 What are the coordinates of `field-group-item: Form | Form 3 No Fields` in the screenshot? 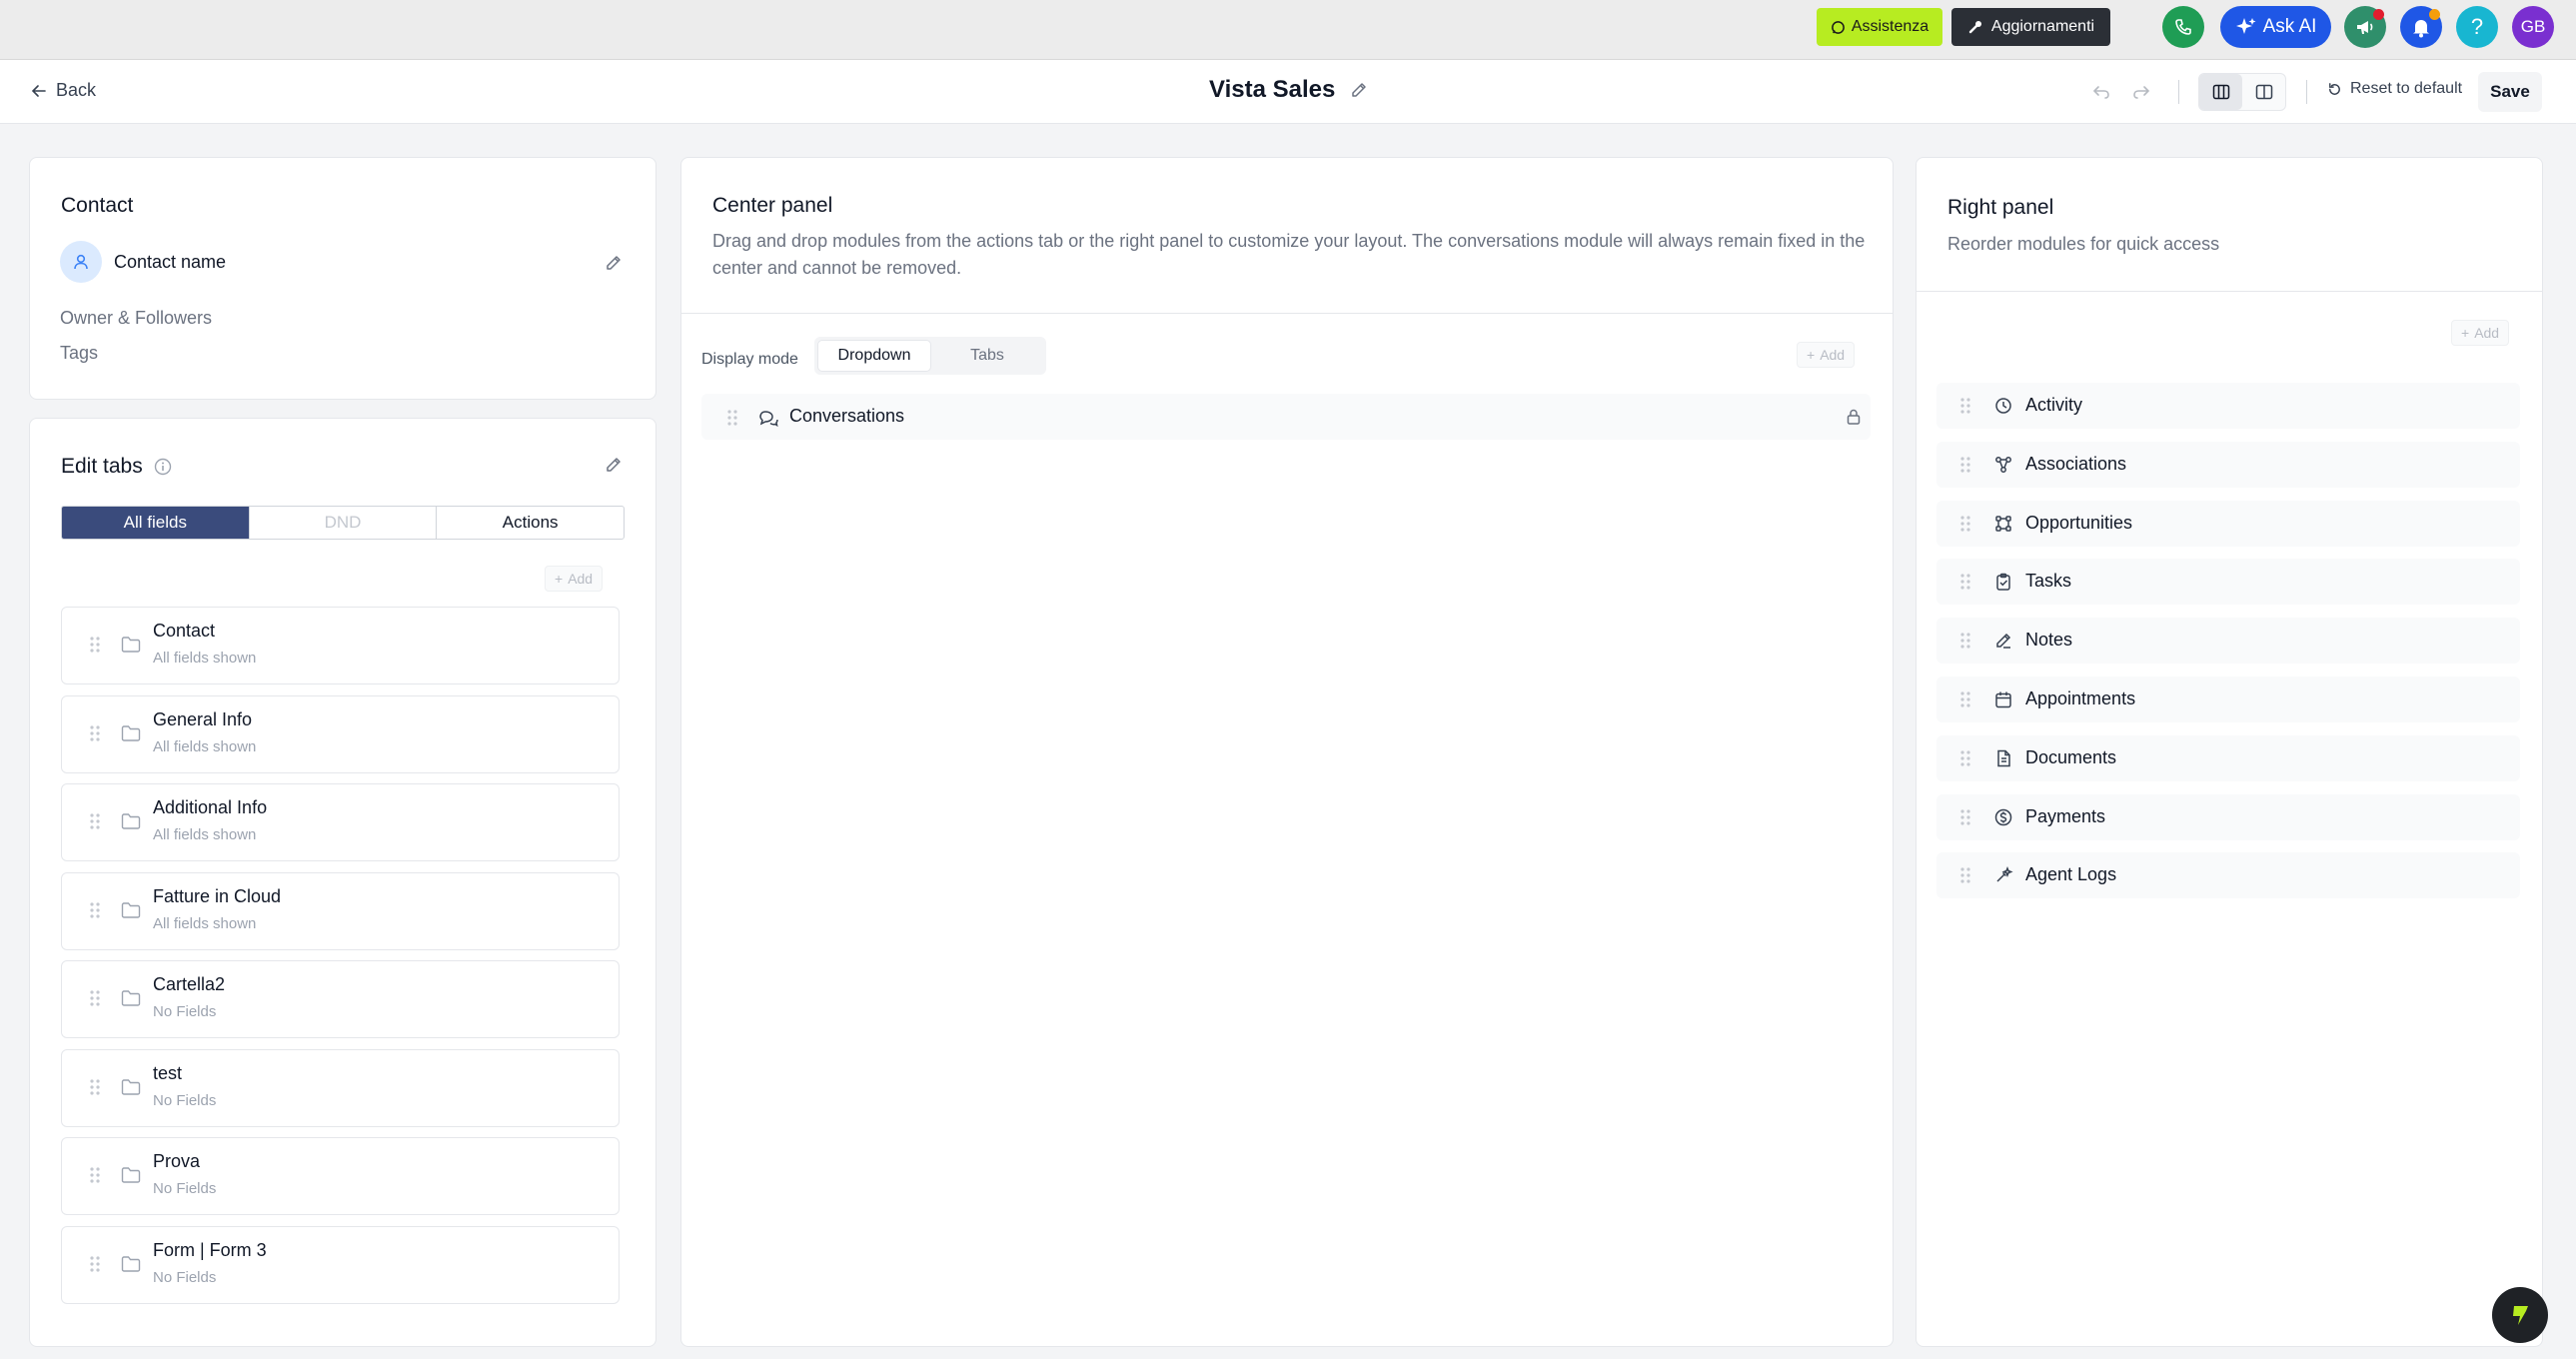 It's located at (340, 1264).